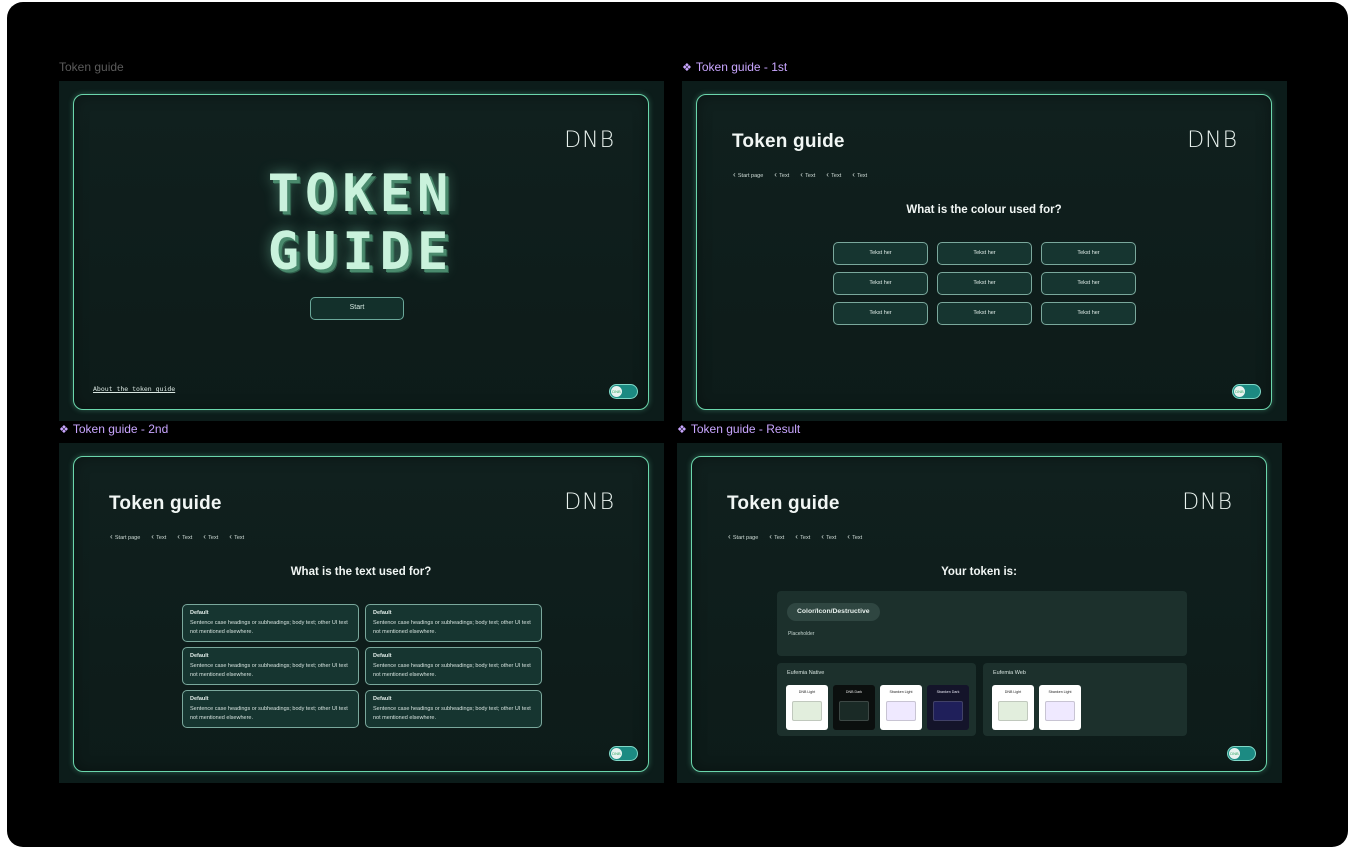  Describe the element at coordinates (982, 623) in the screenshot. I see `token-result-box: Color/Icon/Destructive Placeholder` at that location.